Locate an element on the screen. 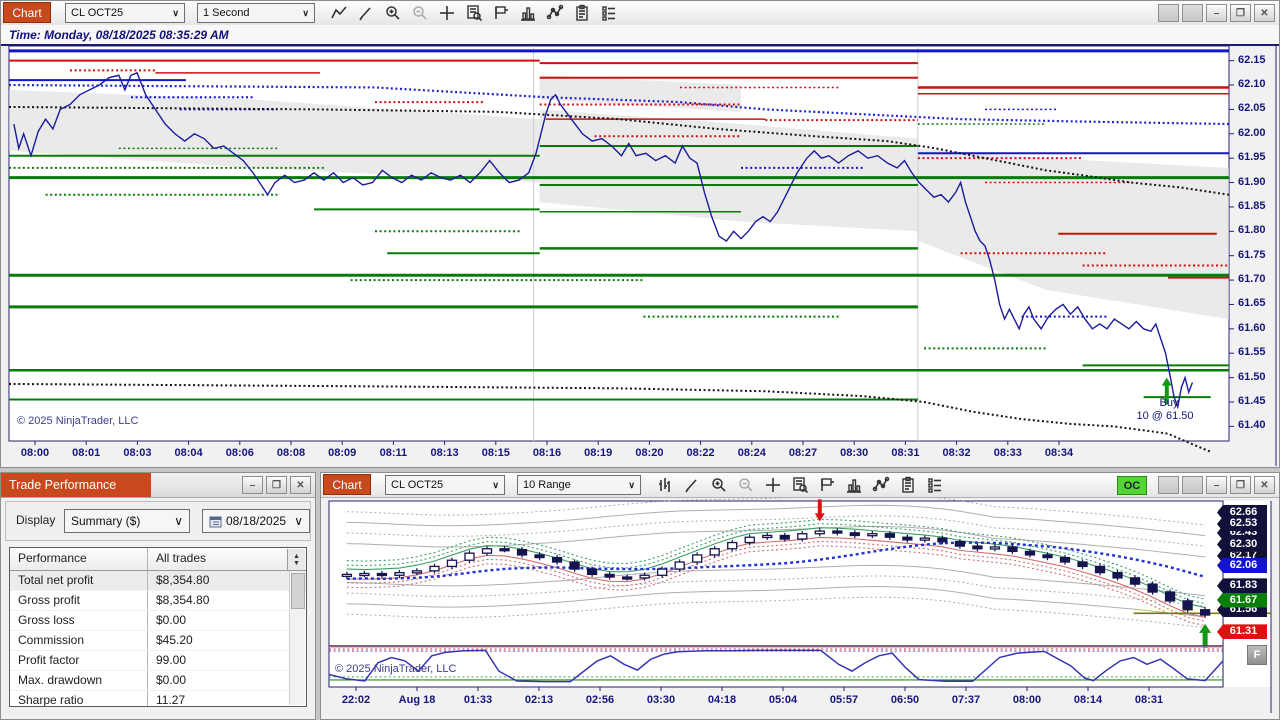 Image resolution: width=1280 pixels, height=720 pixels. chart1-copyright: © 2025 NinjaTrader, LLC is located at coordinates (78, 421).